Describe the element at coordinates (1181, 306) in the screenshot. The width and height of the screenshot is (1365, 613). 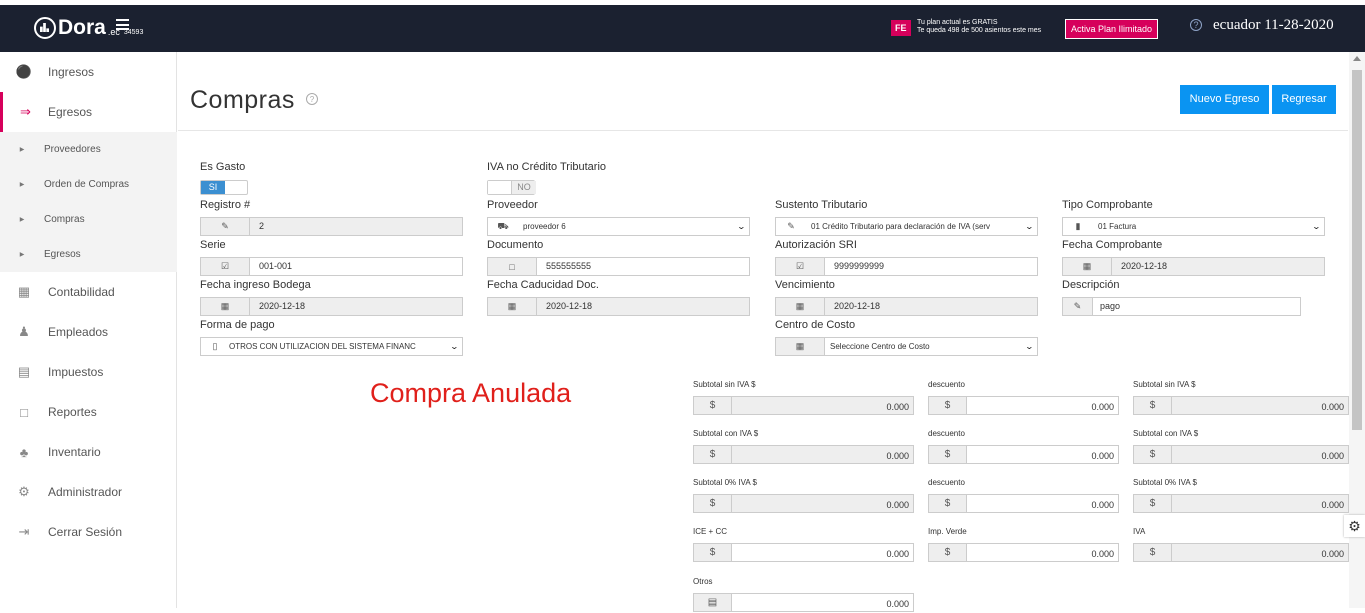
I see `descripcion-field: ✎ pago` at that location.